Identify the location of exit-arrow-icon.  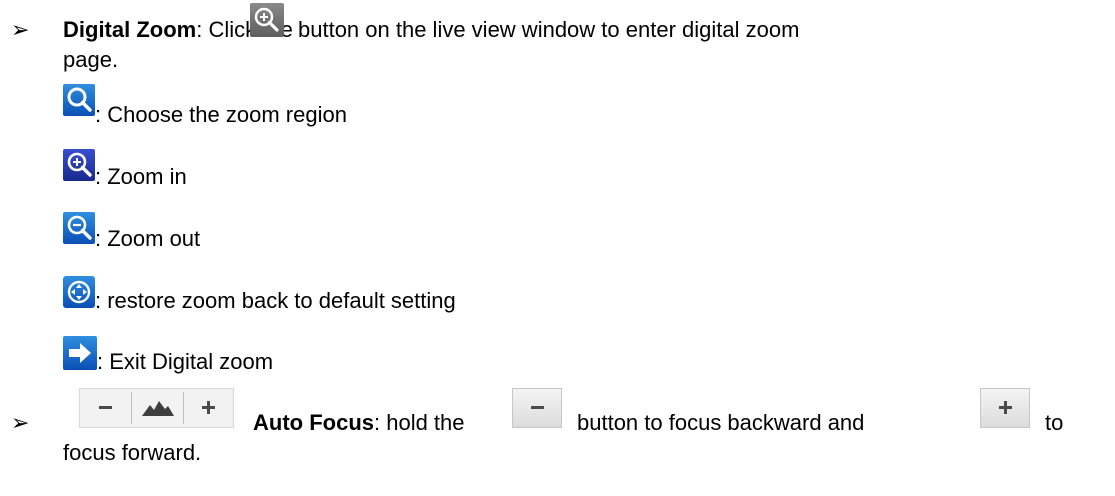
(80, 353).